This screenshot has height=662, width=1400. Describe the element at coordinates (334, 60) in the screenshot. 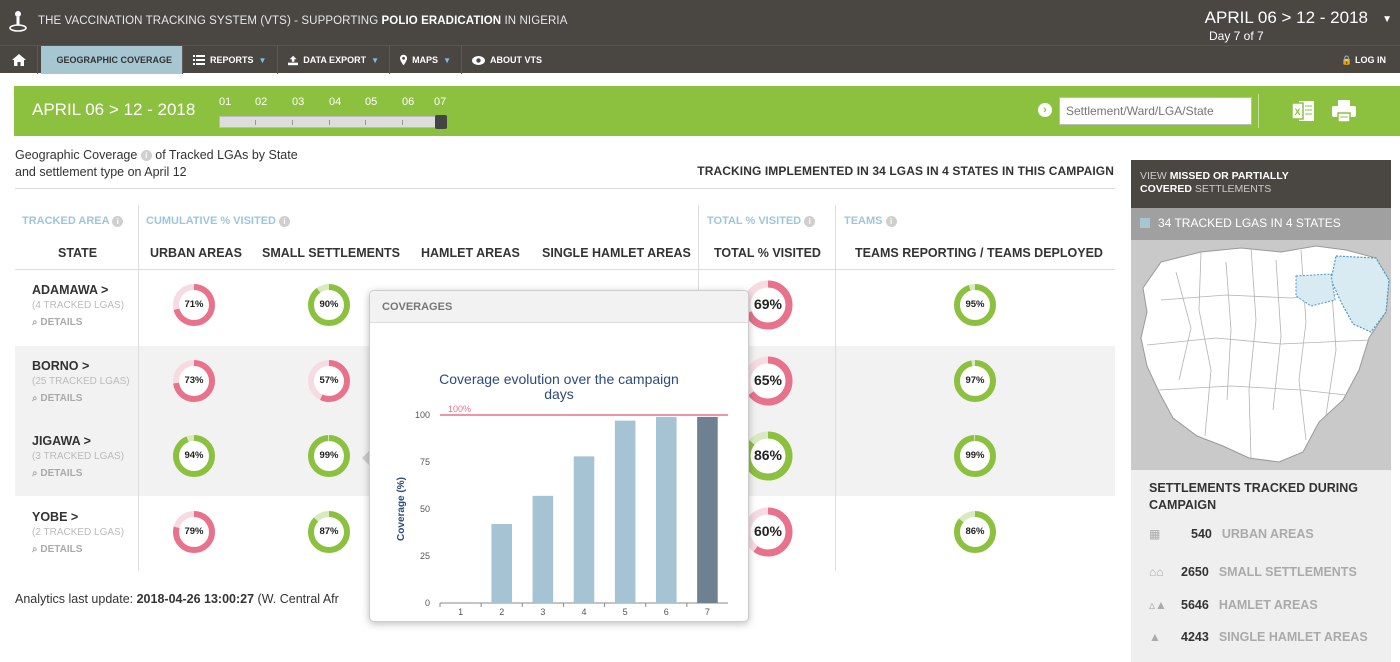

I see `nav-data-export: DATA EXPORT ▼` at that location.